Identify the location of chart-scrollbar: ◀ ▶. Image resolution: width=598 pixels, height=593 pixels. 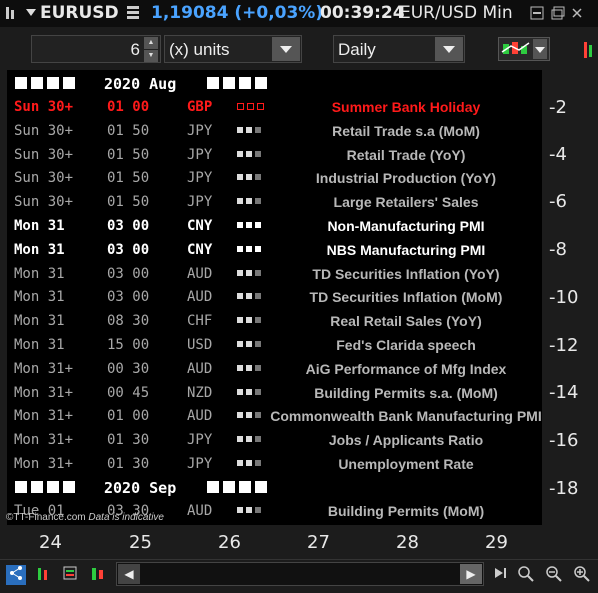
(300, 574).